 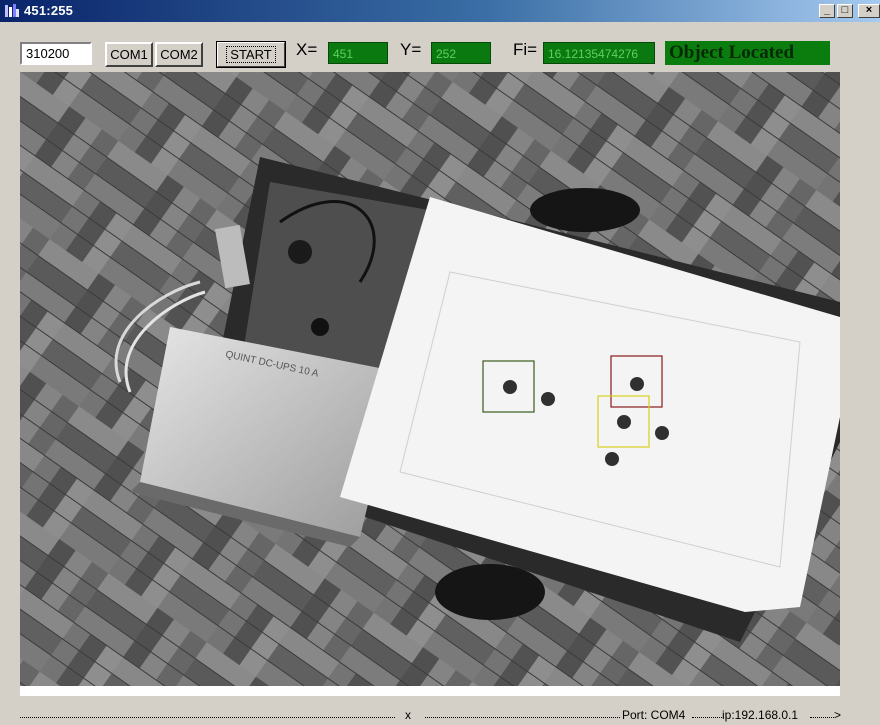 I want to click on maximize-icon: □, so click(x=845, y=10).